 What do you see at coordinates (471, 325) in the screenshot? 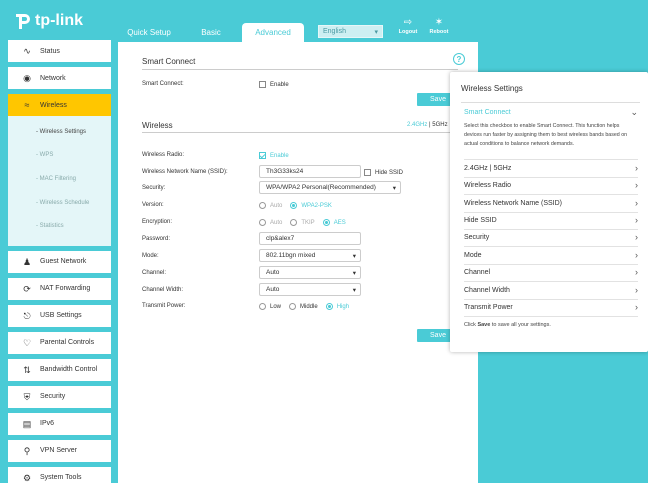
I see `help-footer-text: Click` at bounding box center [471, 325].